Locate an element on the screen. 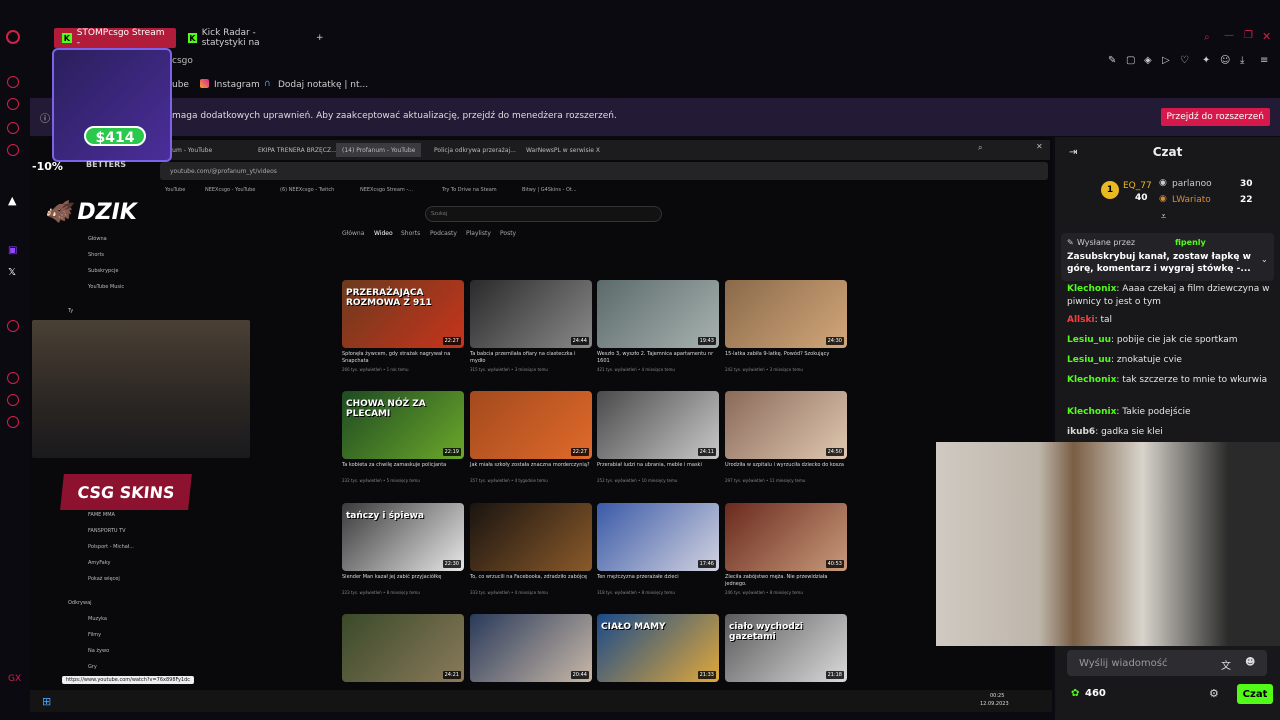  chat-message: Lesiu_uu: pobije cie jak cie sportkam is located at coordinates (1152, 340).